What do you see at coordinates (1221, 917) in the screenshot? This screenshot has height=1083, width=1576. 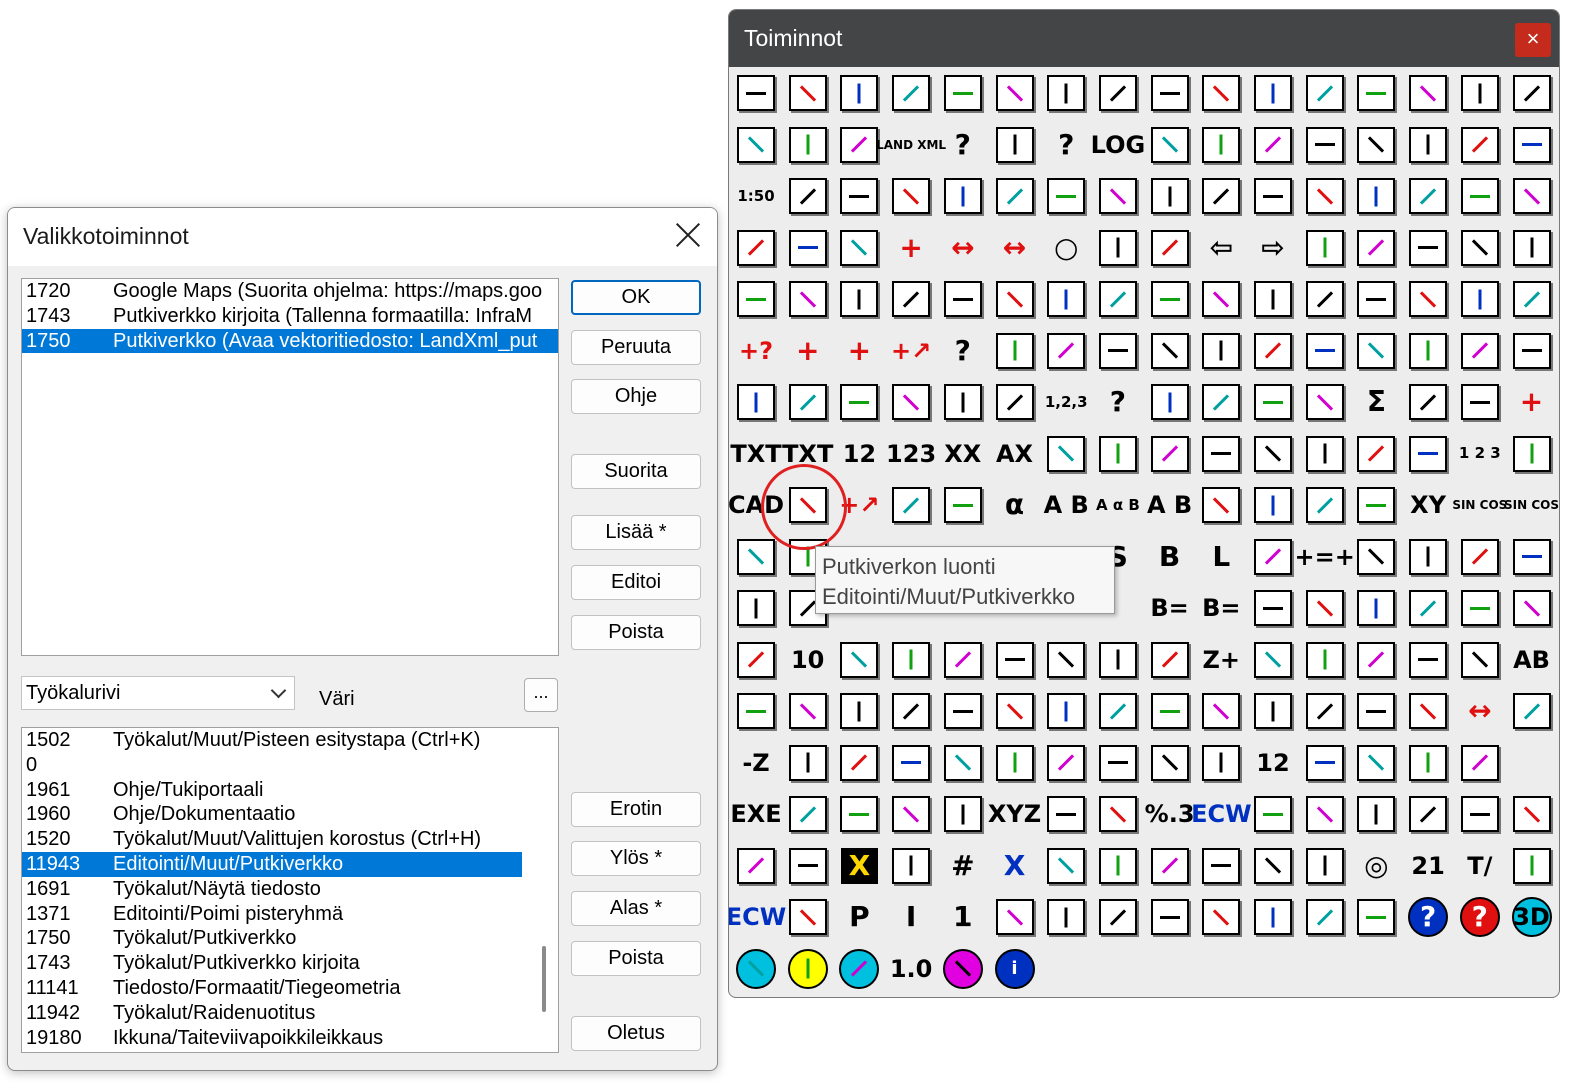 I see `tool-chart-5-icon` at bounding box center [1221, 917].